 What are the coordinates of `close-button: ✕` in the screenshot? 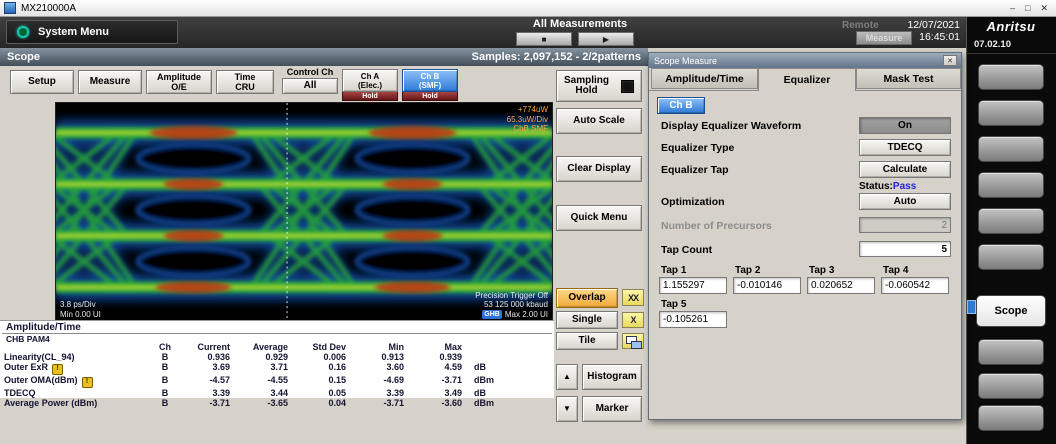 It's located at (1044, 8).